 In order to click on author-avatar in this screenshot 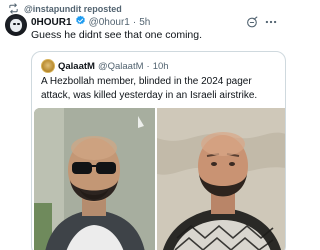, I will do `click(16, 25)`.